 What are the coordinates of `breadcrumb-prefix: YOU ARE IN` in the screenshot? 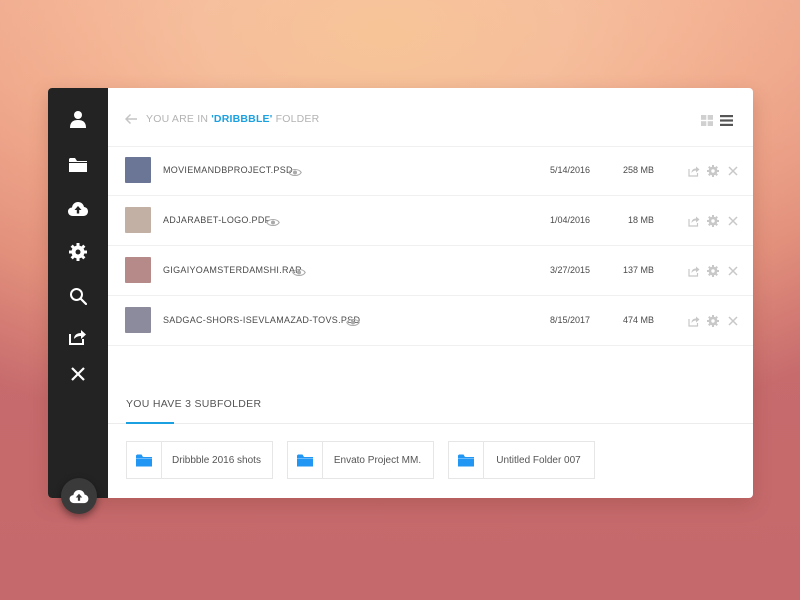 It's located at (179, 119).